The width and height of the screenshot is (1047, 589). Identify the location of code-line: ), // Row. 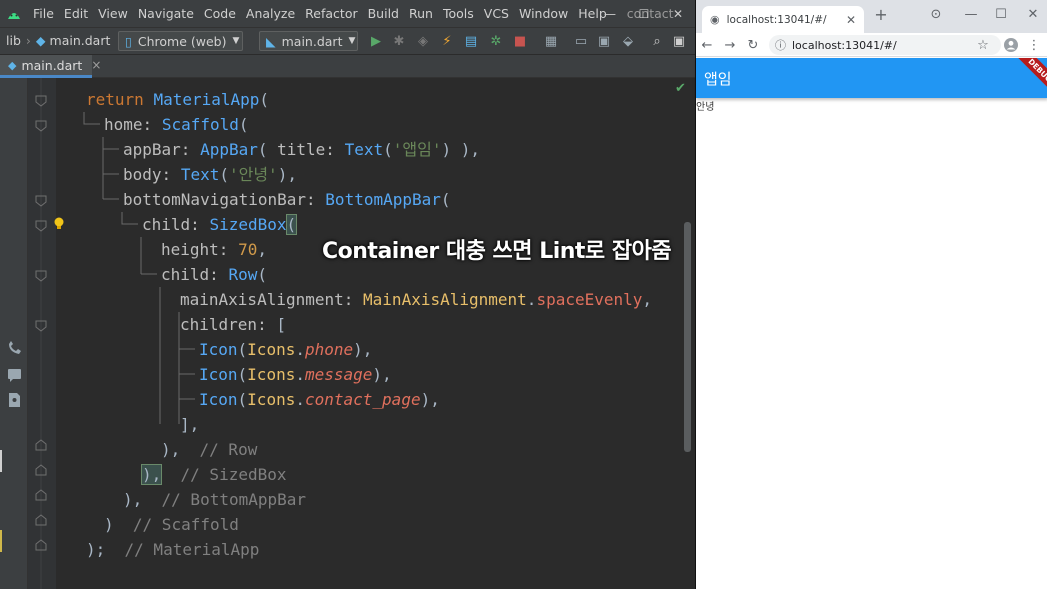
(209, 449).